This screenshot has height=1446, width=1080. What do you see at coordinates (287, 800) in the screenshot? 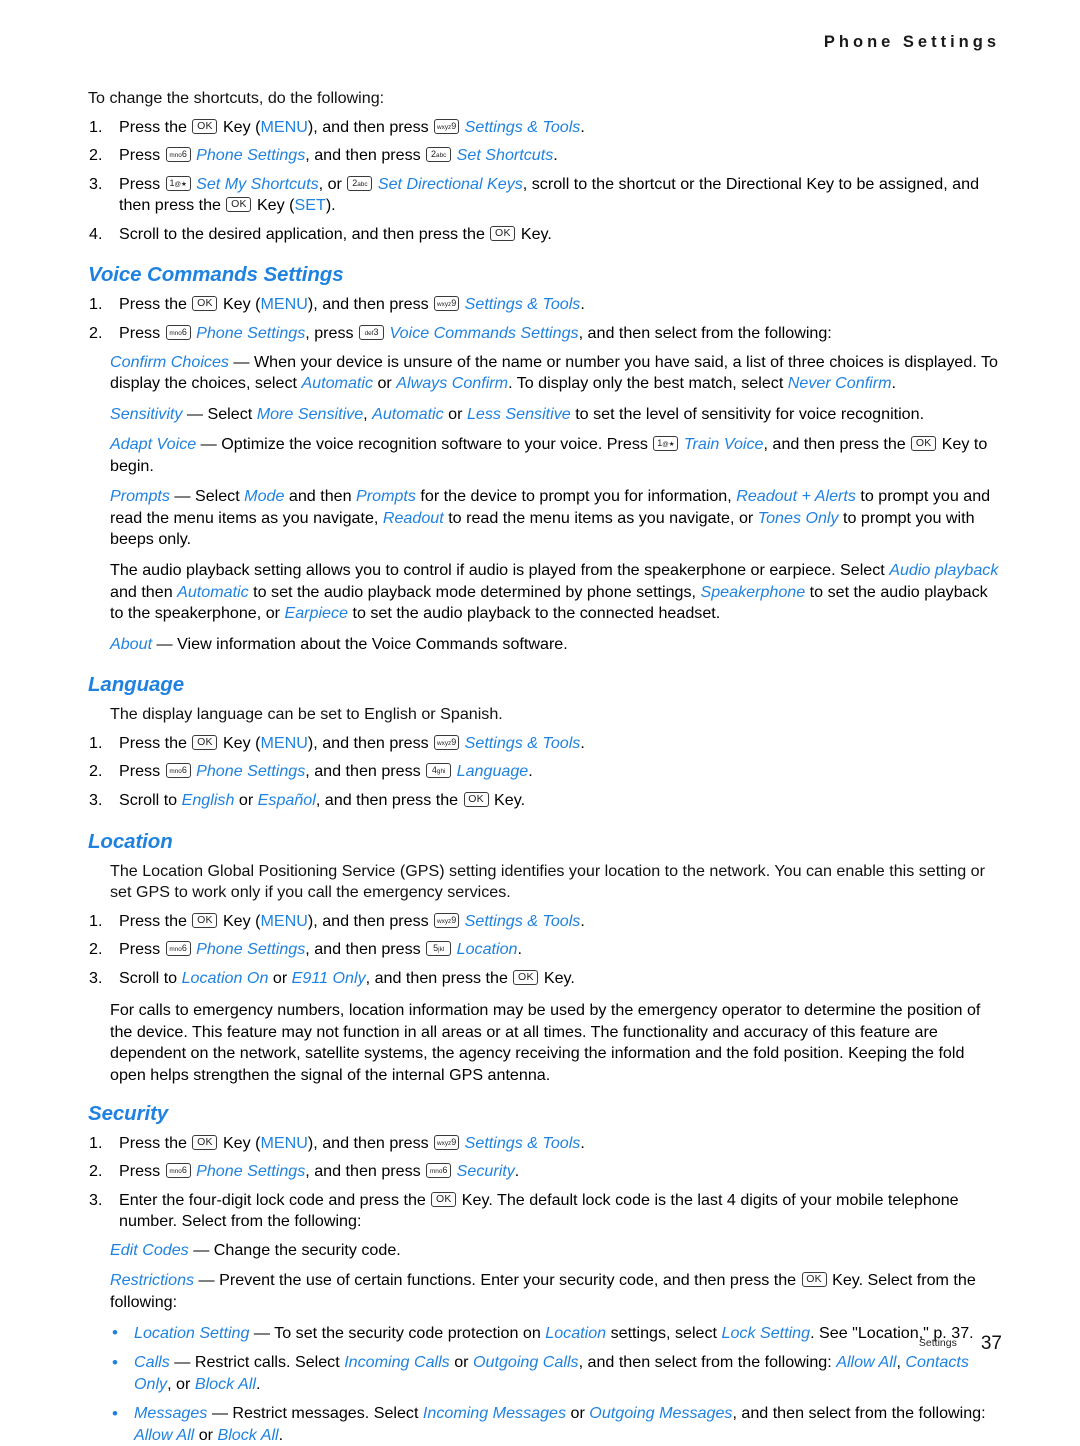
I see `menu-item-name: Español` at bounding box center [287, 800].